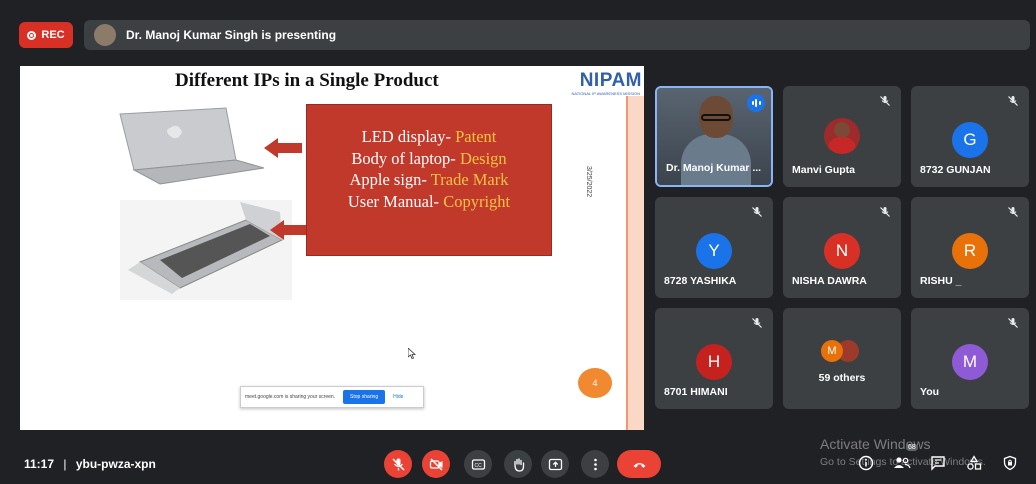 The width and height of the screenshot is (1036, 484). What do you see at coordinates (115, 464) in the screenshot?
I see `meeting-code: ybu-pwza-xpn` at bounding box center [115, 464].